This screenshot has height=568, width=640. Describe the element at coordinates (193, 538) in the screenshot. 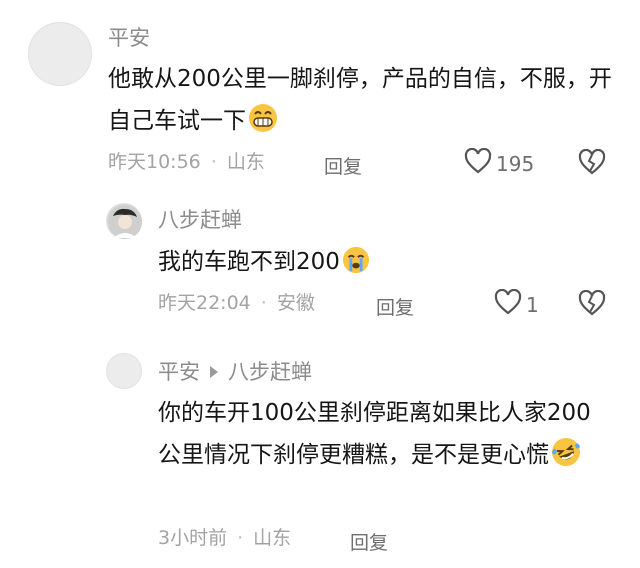

I see `timestamp: 3小时前` at that location.